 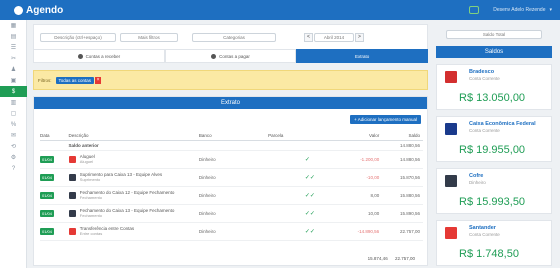 I want to click on tab-receivable: Contas a receber, so click(x=99, y=56).